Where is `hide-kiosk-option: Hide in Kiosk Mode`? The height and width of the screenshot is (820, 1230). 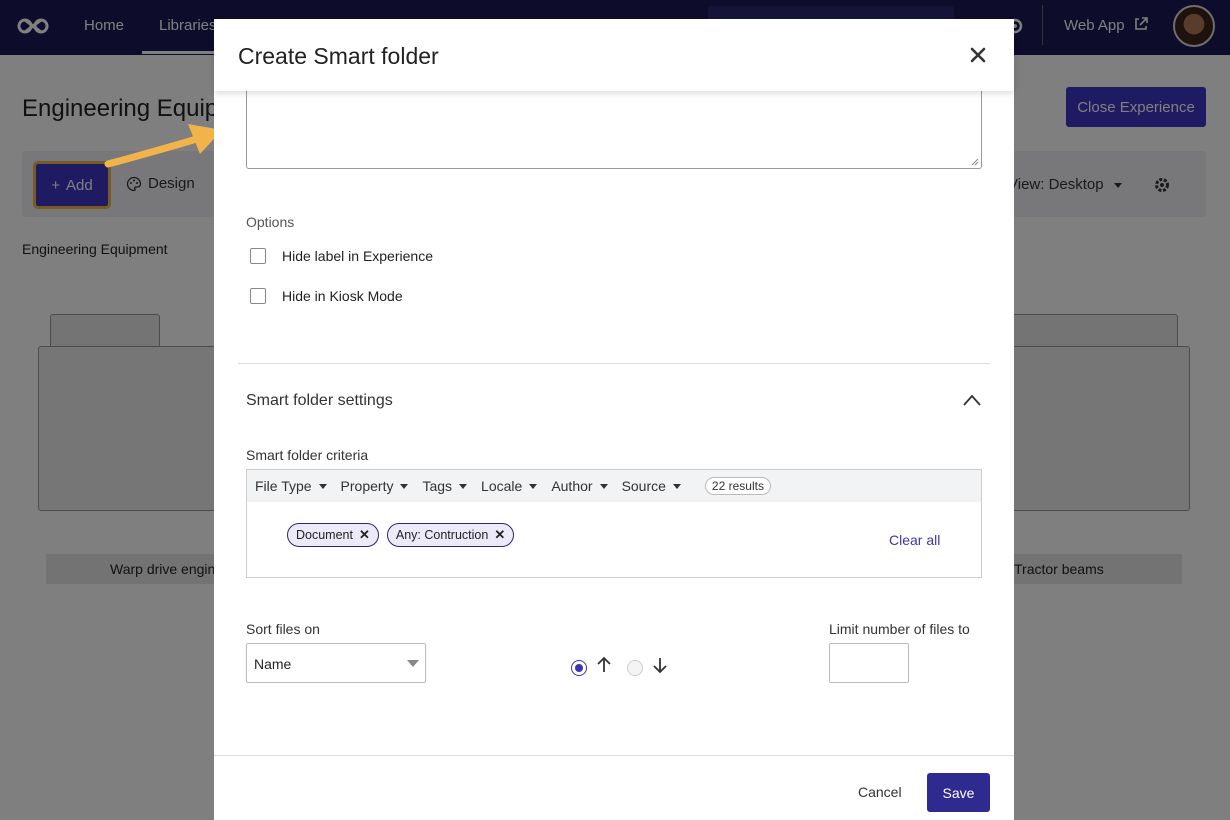
hide-kiosk-option: Hide in Kiosk Mode is located at coordinates (326, 296).